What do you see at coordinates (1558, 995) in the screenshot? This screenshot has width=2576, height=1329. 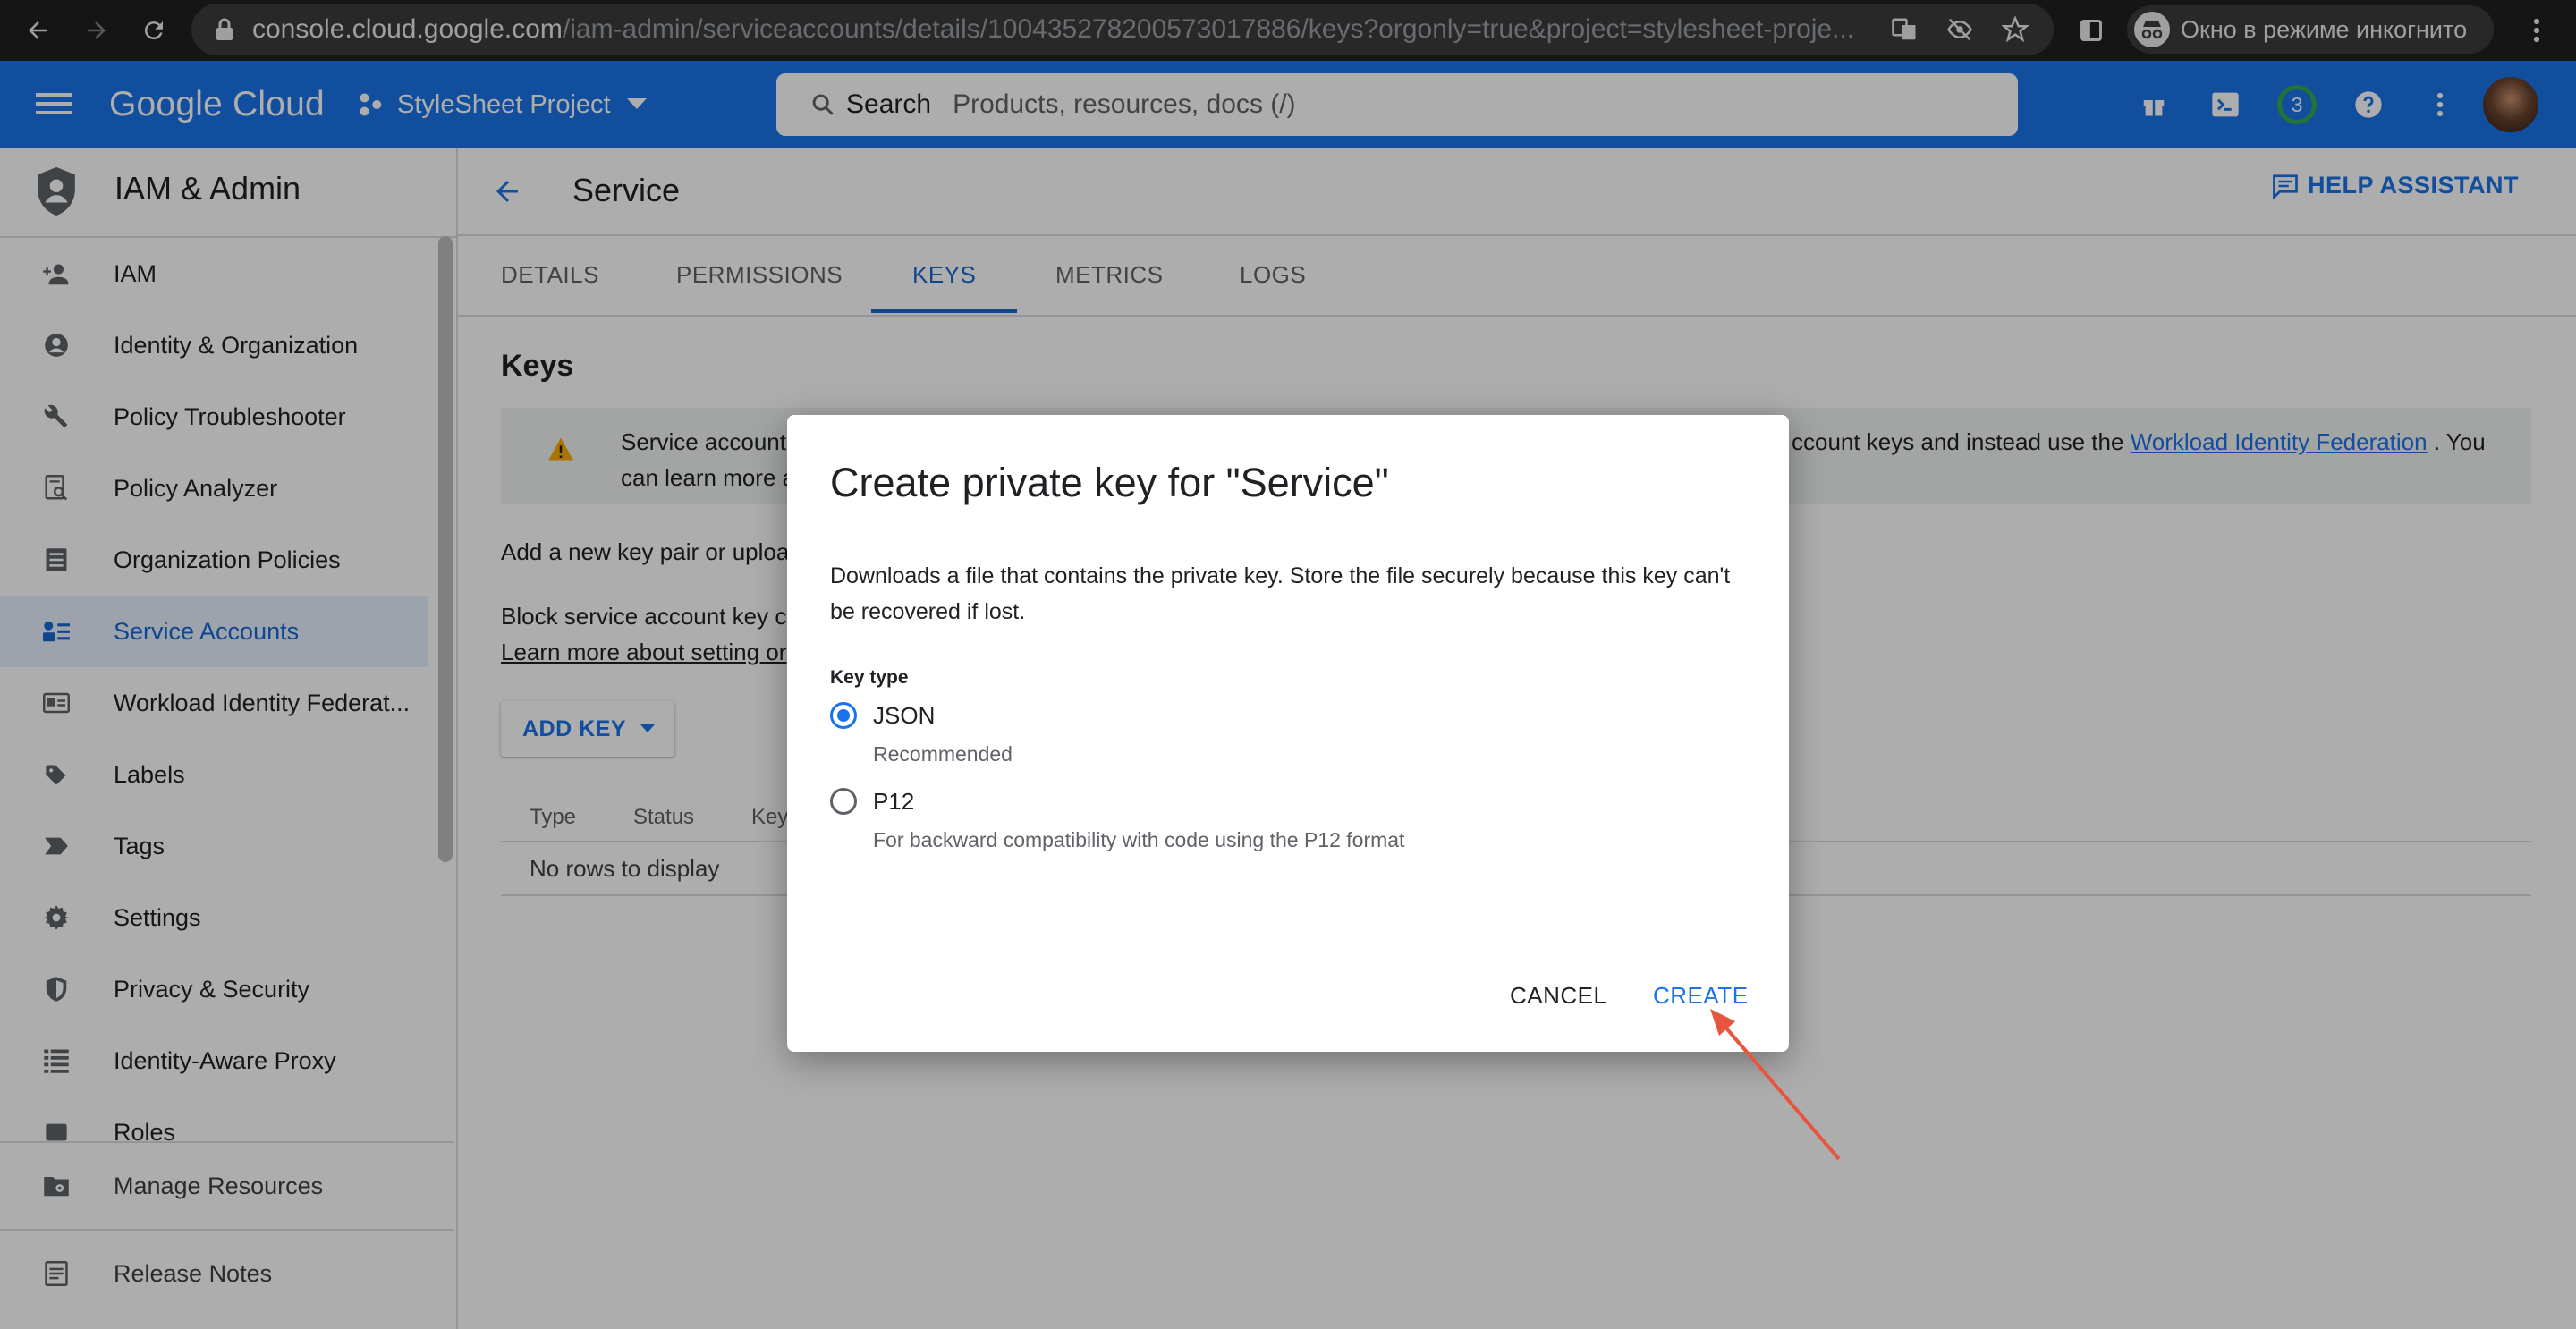 I see `cancel-button: CANCEL` at bounding box center [1558, 995].